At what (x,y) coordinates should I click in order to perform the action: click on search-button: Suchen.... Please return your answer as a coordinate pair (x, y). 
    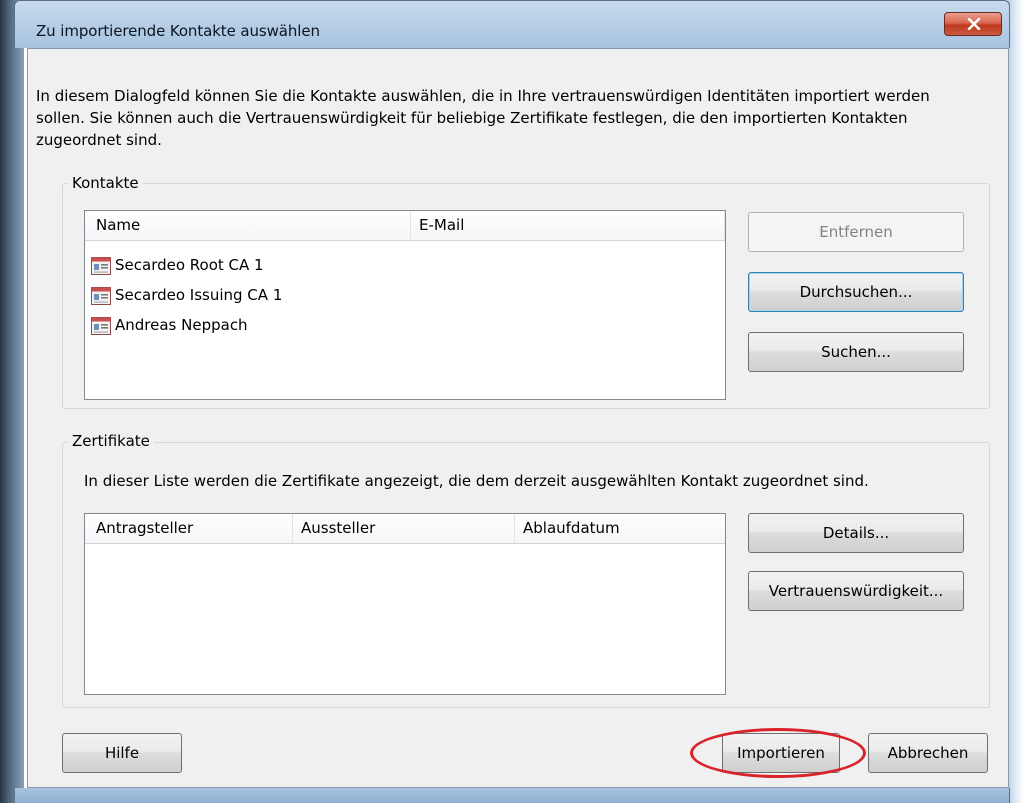
    Looking at the image, I should click on (856, 352).